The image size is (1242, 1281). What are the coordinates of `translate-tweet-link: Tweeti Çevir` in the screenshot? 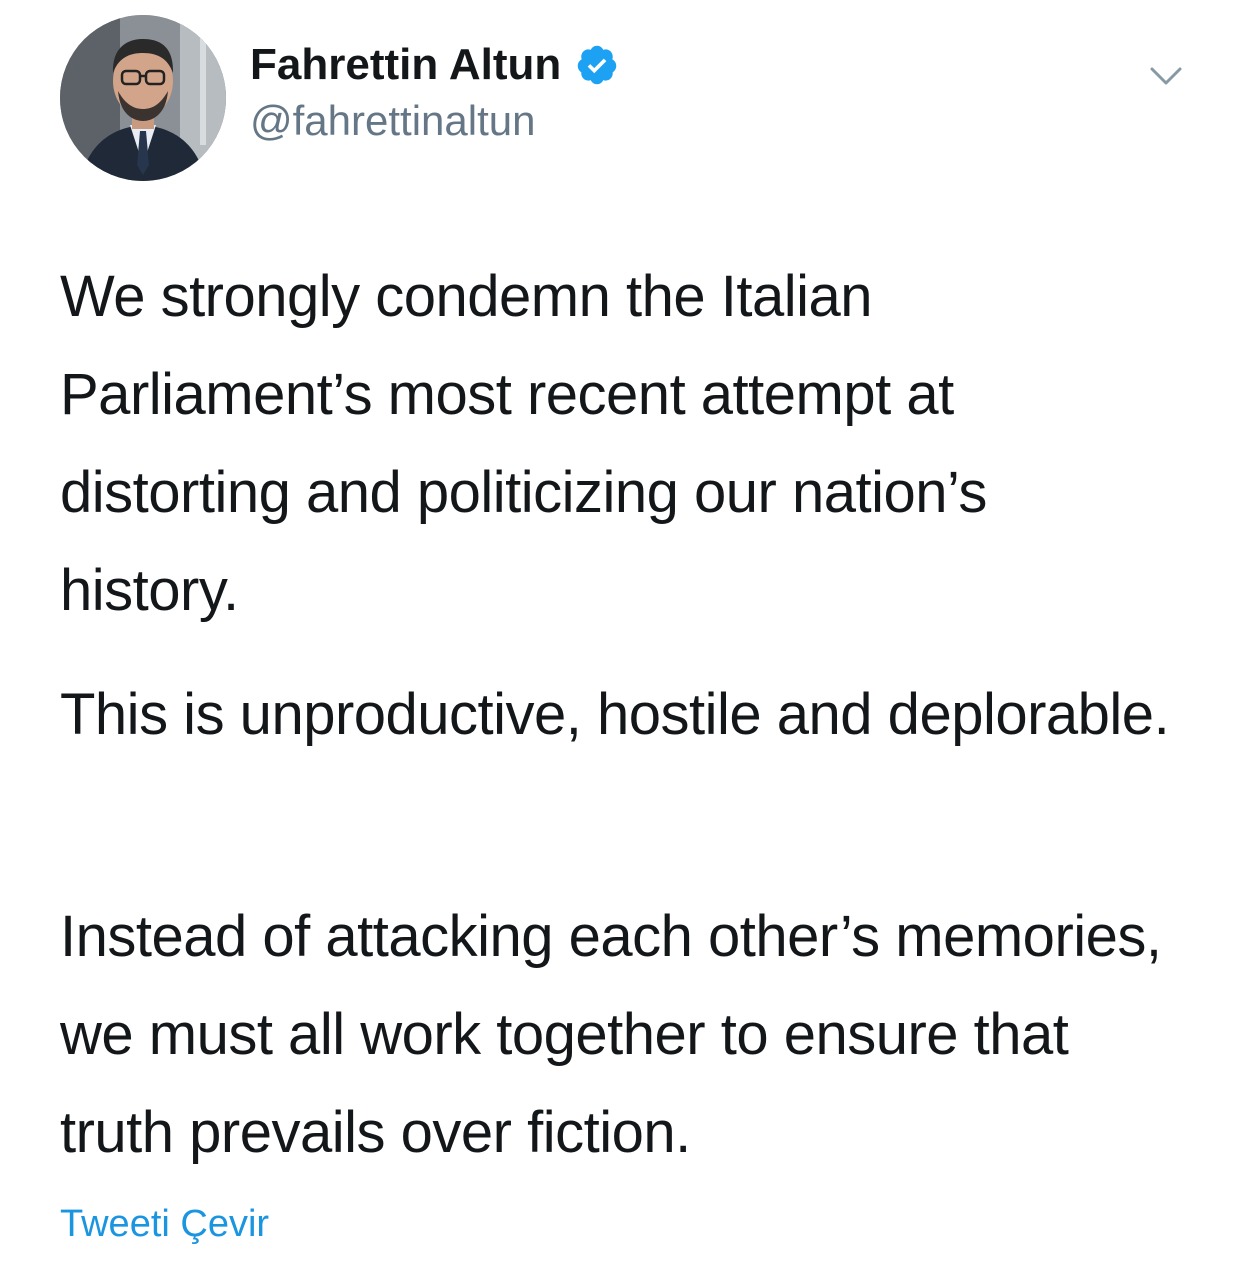 It's located at (164, 1224).